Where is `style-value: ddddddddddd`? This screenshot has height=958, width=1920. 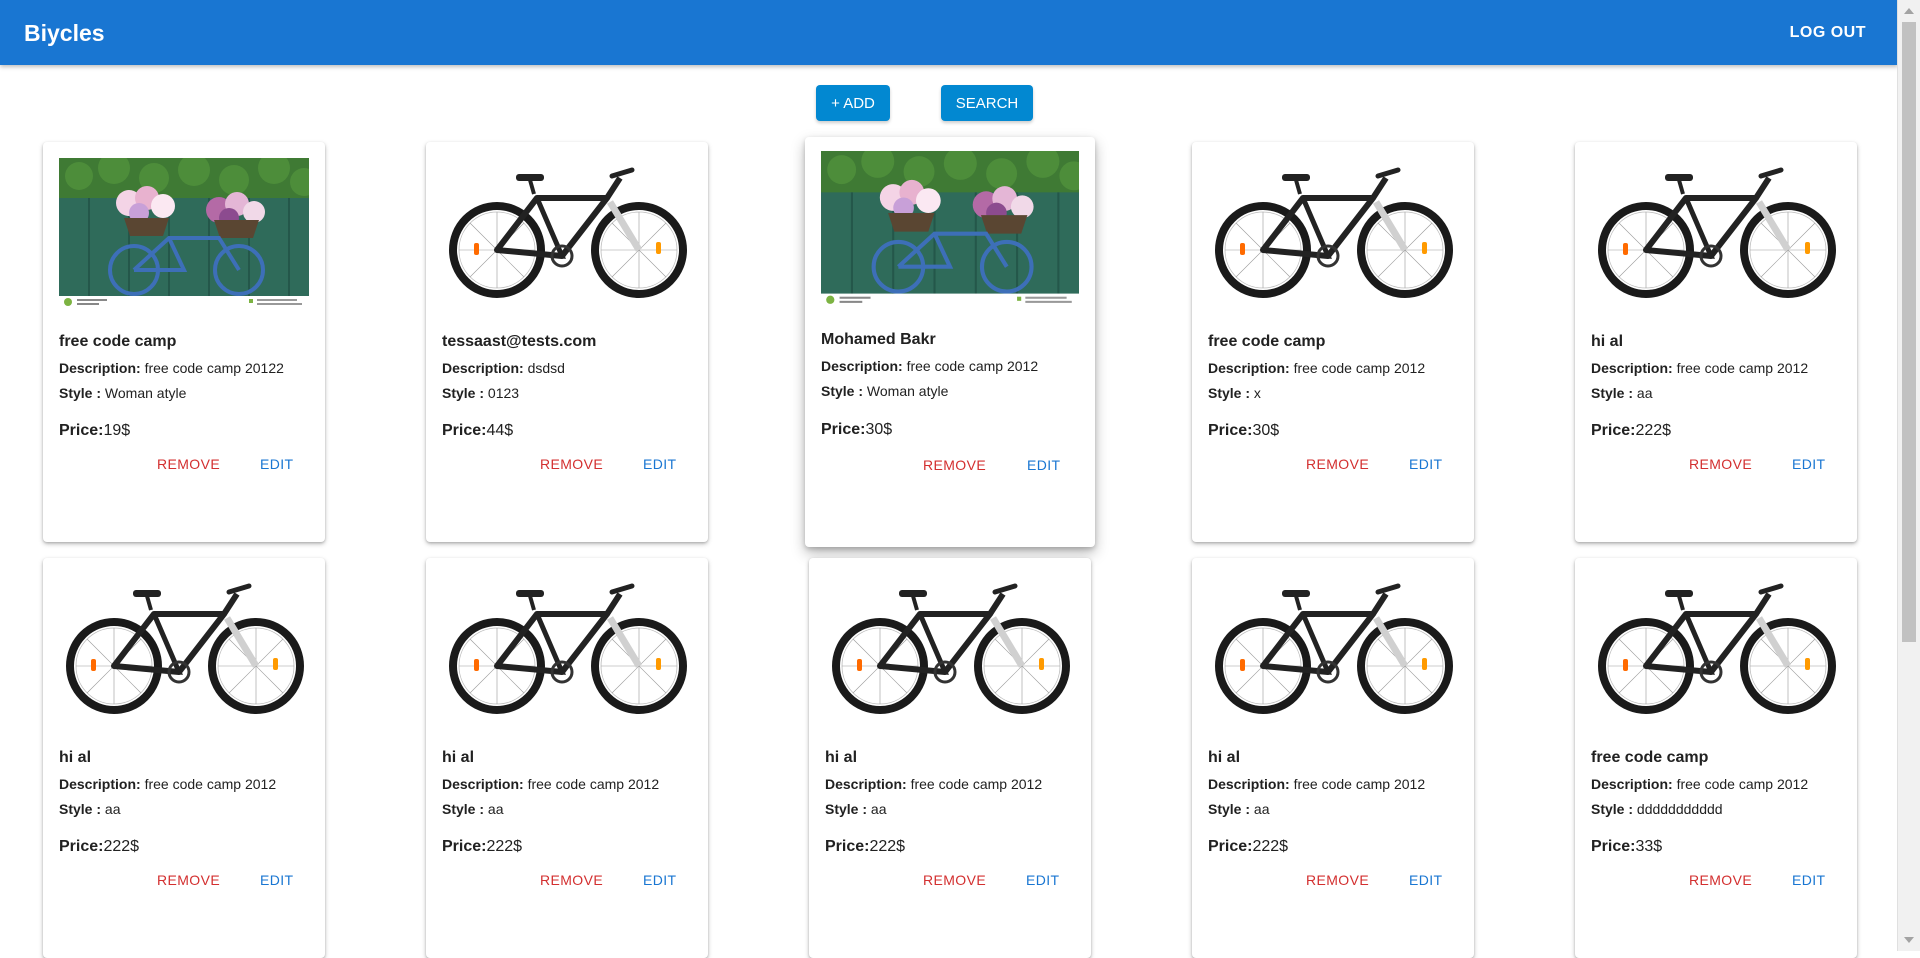 style-value: ddddddddddd is located at coordinates (1679, 809).